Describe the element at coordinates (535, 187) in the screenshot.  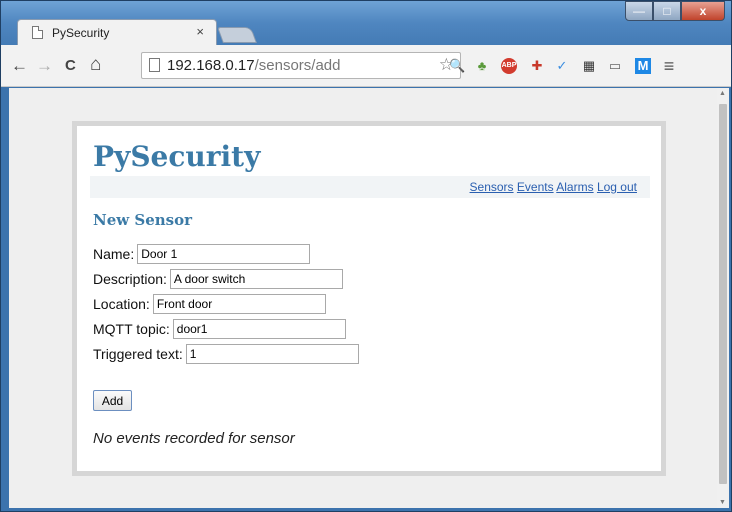
I see `nav-link-events: Events` at that location.